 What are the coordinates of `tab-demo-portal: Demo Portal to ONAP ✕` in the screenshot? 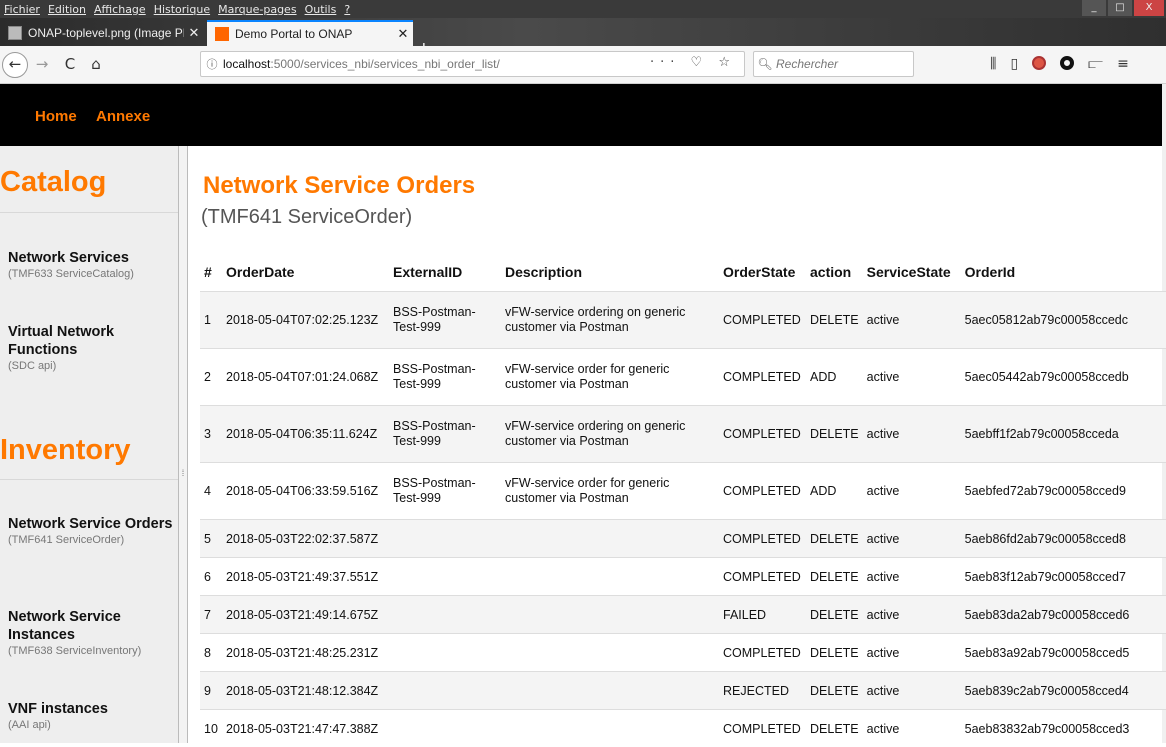 It's located at (310, 33).